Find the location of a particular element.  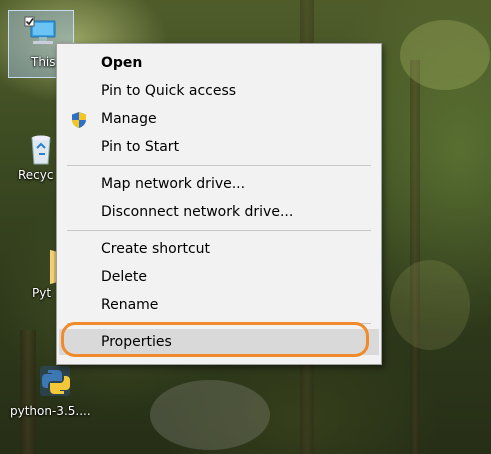

menu-item-open: Open is located at coordinates (219, 63).